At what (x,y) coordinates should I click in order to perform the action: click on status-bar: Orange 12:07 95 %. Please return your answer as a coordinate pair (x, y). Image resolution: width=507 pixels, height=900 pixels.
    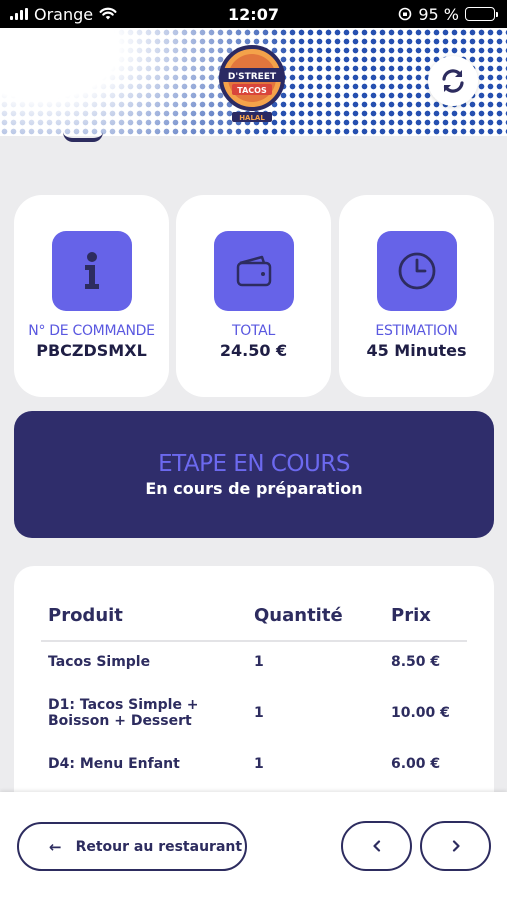
    Looking at the image, I should click on (253, 14).